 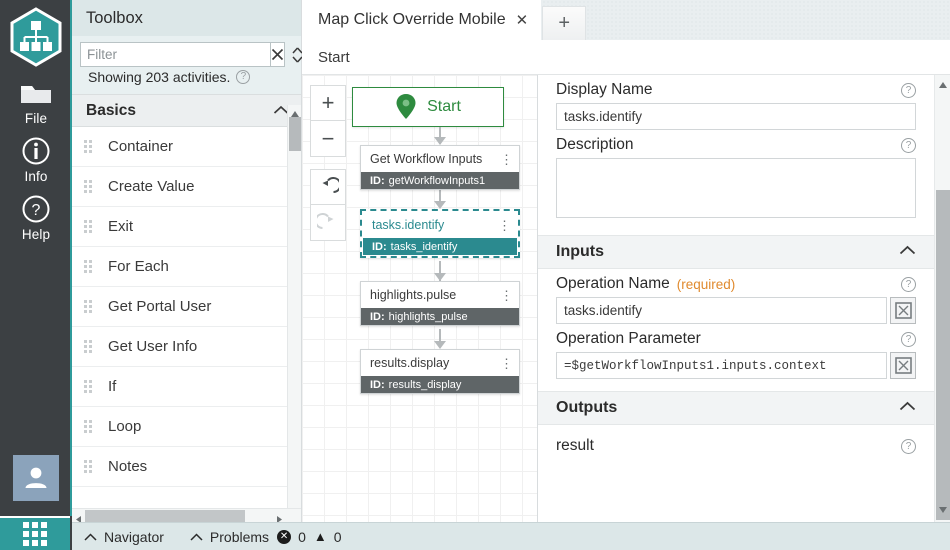 What do you see at coordinates (36, 101) in the screenshot?
I see `rail-item-file: File` at bounding box center [36, 101].